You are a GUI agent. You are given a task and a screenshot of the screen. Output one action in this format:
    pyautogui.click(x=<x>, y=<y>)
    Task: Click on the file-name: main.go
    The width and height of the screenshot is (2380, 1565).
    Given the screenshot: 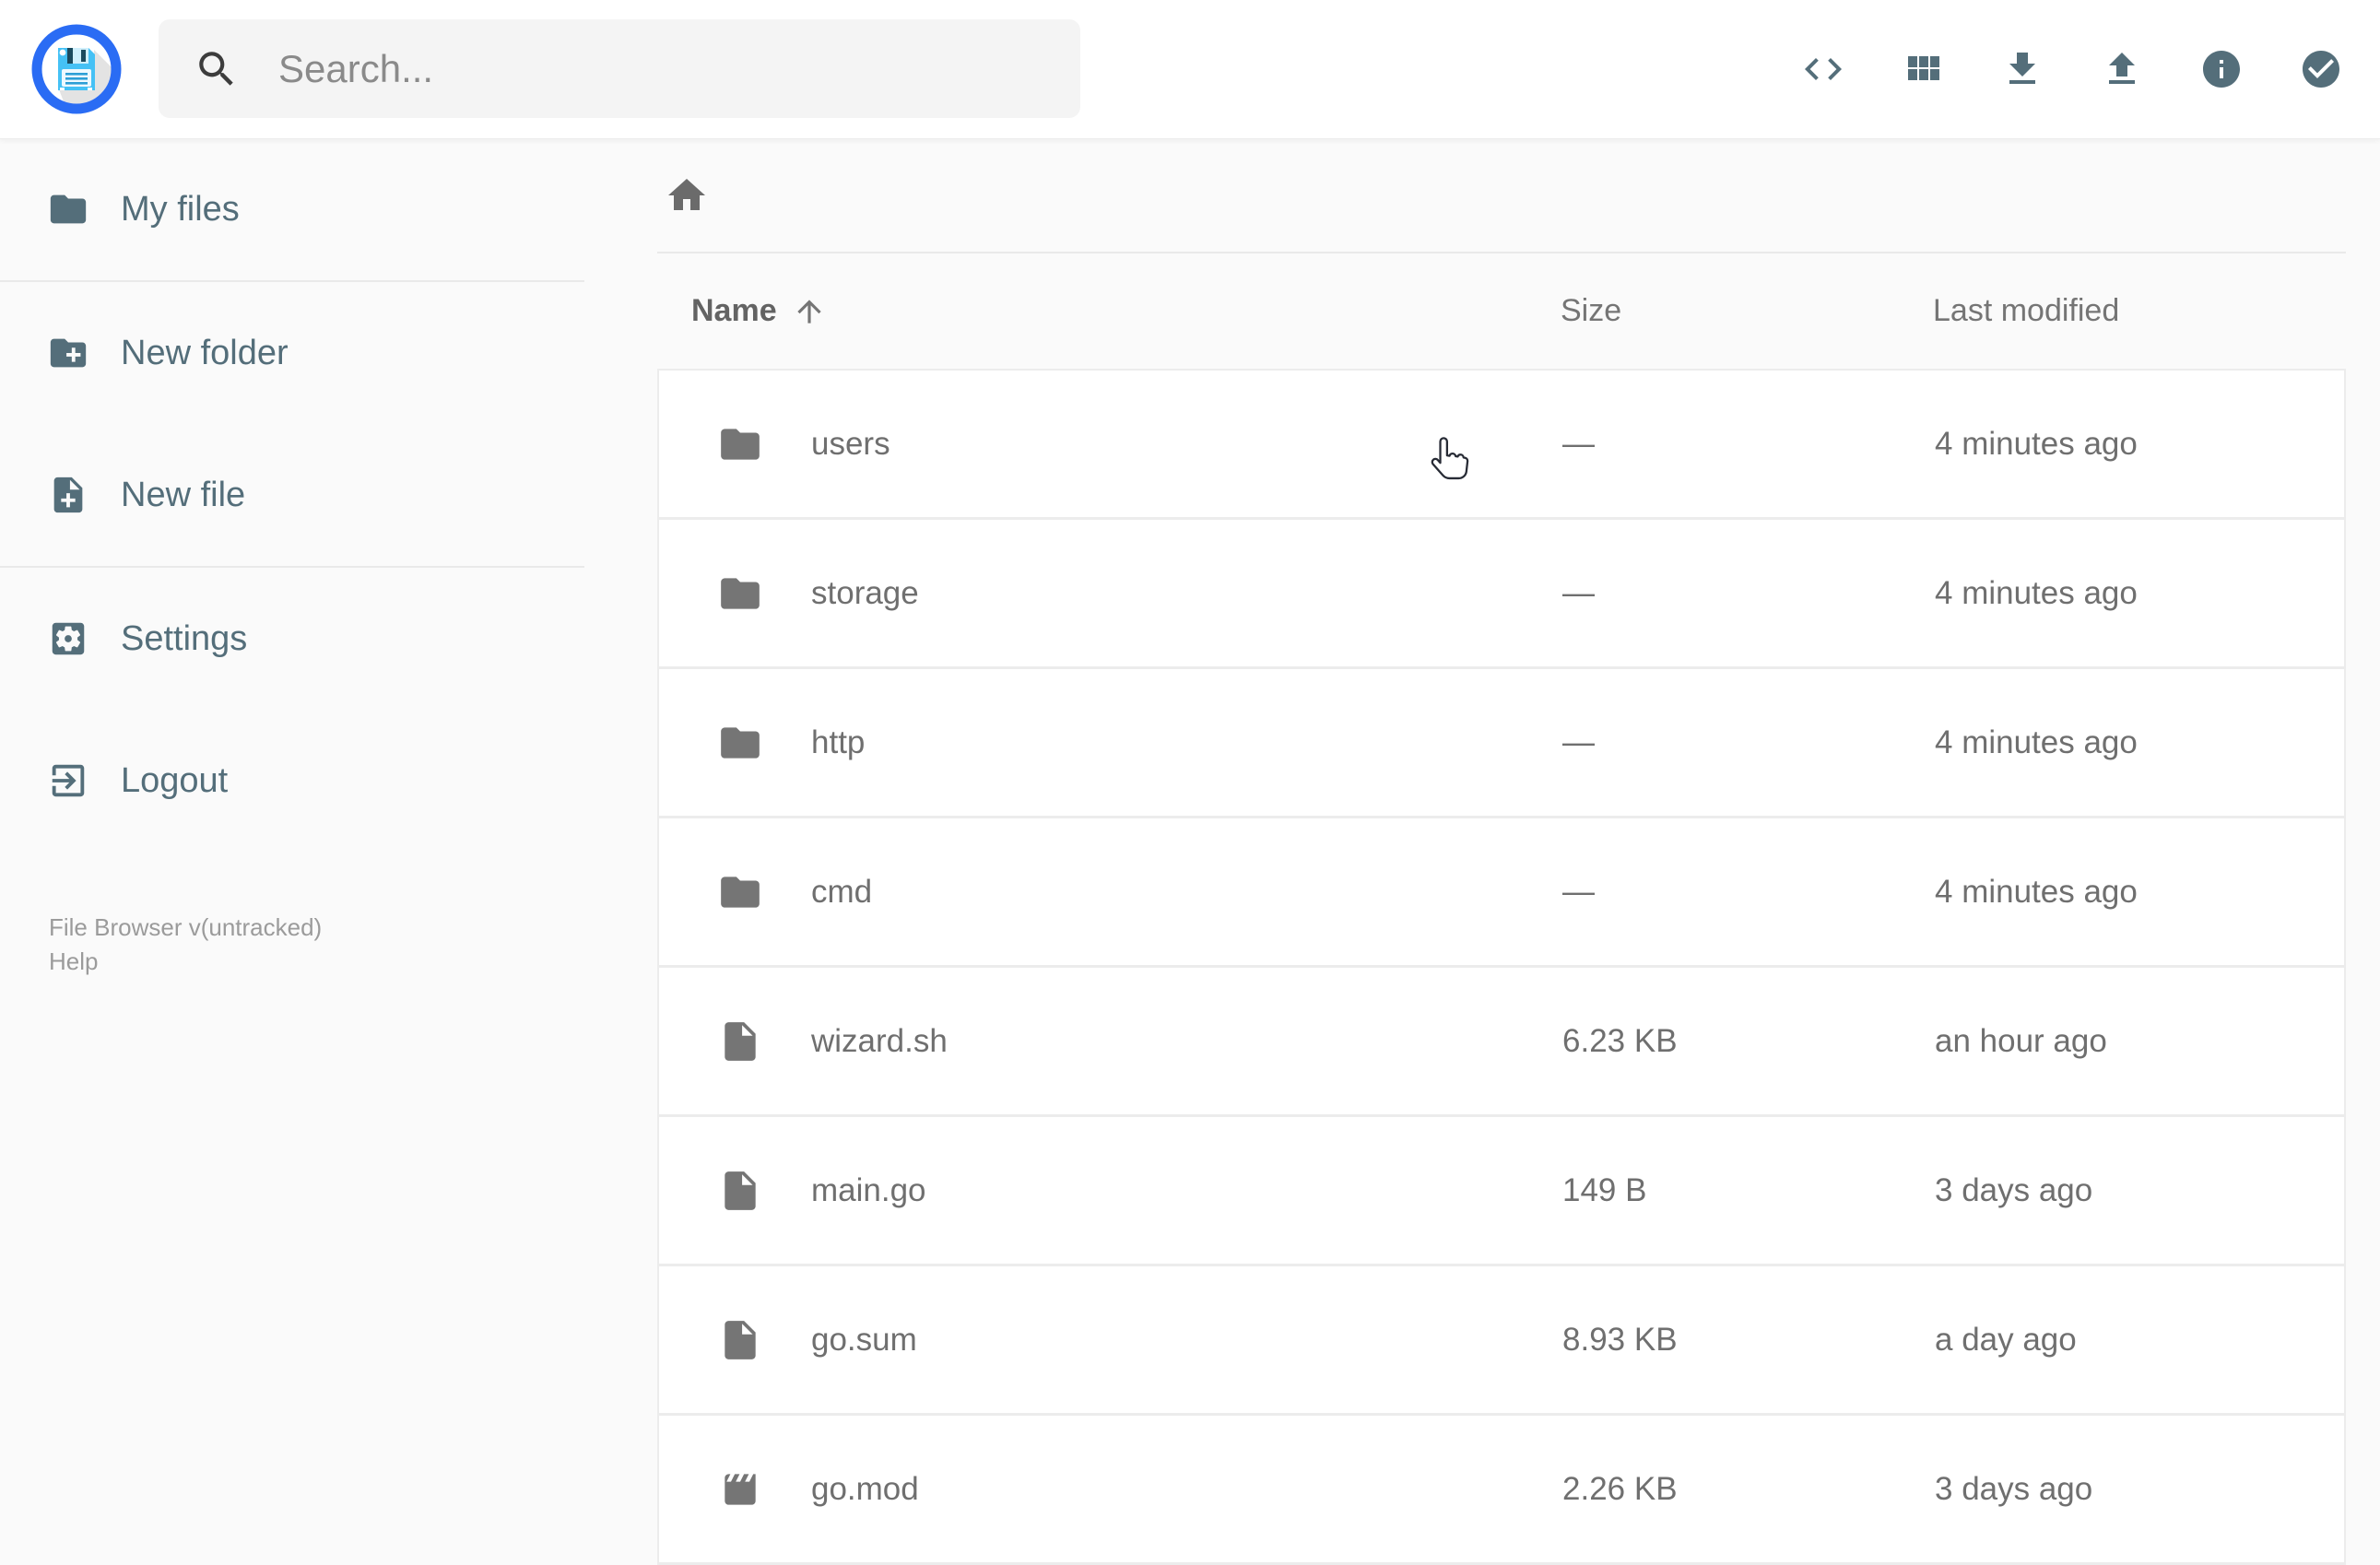 What is the action you would take?
    pyautogui.click(x=868, y=1189)
    